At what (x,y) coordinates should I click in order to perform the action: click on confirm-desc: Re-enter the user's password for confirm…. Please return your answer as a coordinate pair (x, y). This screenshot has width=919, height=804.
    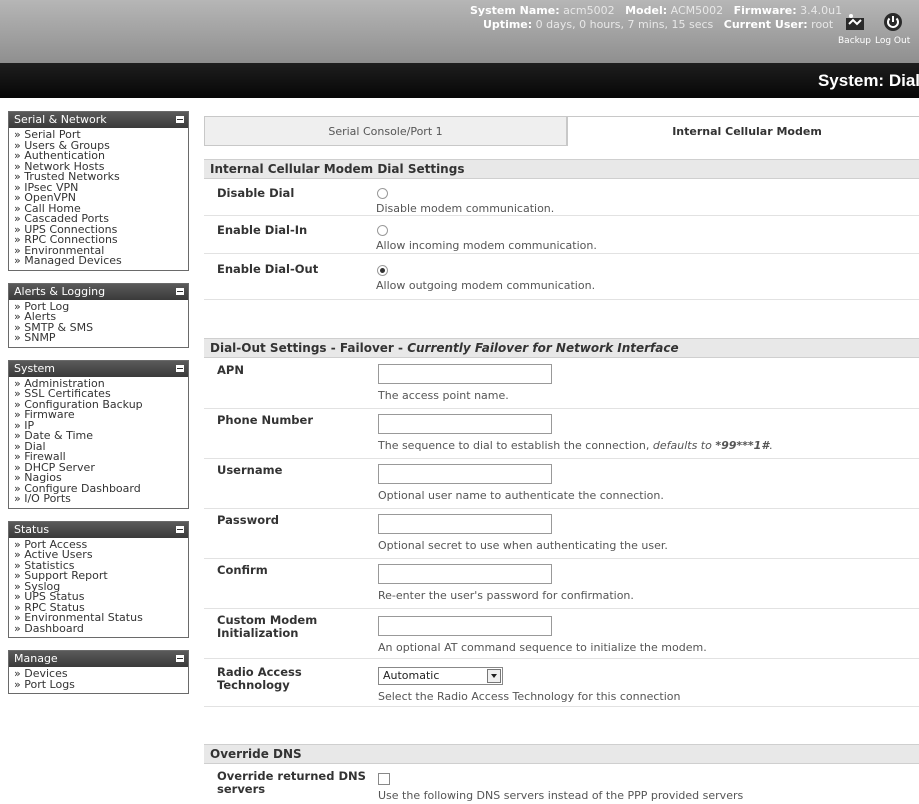
    Looking at the image, I should click on (506, 595).